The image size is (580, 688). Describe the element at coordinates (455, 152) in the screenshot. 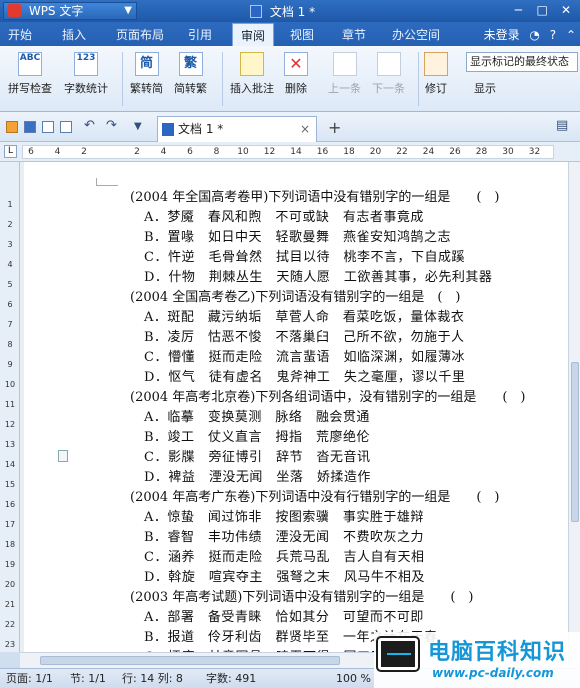

I see `ruler-tick-label: 26` at that location.